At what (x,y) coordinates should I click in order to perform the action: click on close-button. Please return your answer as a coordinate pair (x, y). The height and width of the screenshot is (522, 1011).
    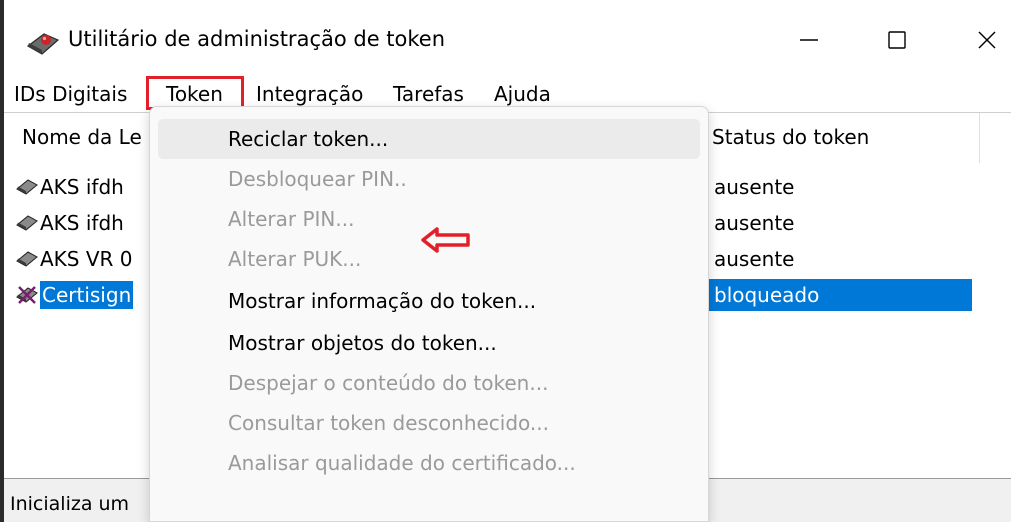
    Looking at the image, I should click on (987, 40).